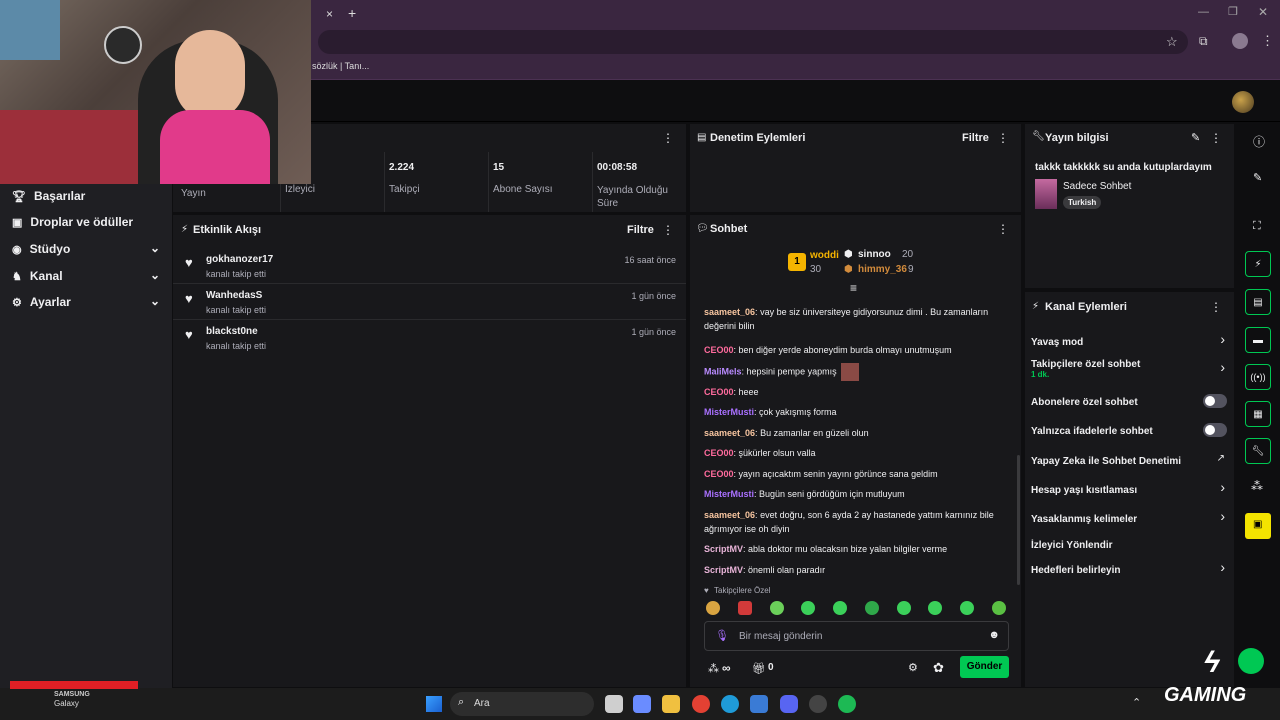  I want to click on moderation-filter-button: Filtre, so click(975, 138).